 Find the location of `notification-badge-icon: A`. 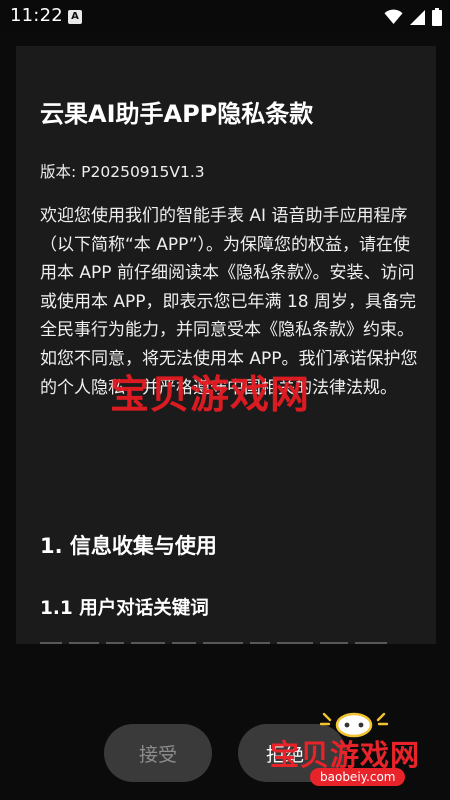

notification-badge-icon: A is located at coordinates (75, 17).